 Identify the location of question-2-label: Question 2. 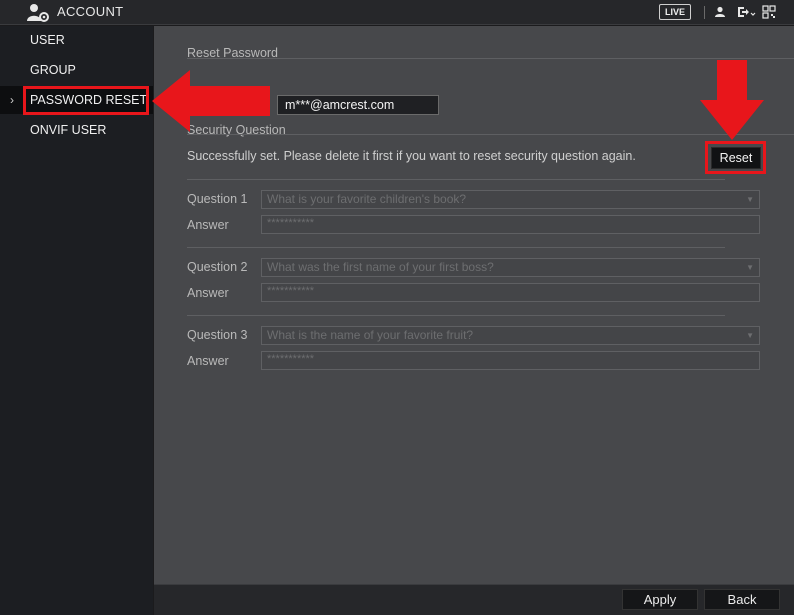
(217, 267).